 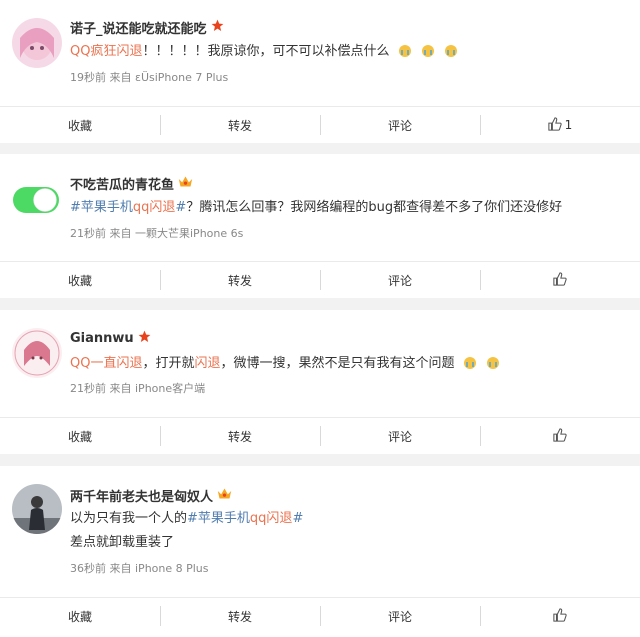 I want to click on action-bar: 收藏 转发 评论 1, so click(x=320, y=124).